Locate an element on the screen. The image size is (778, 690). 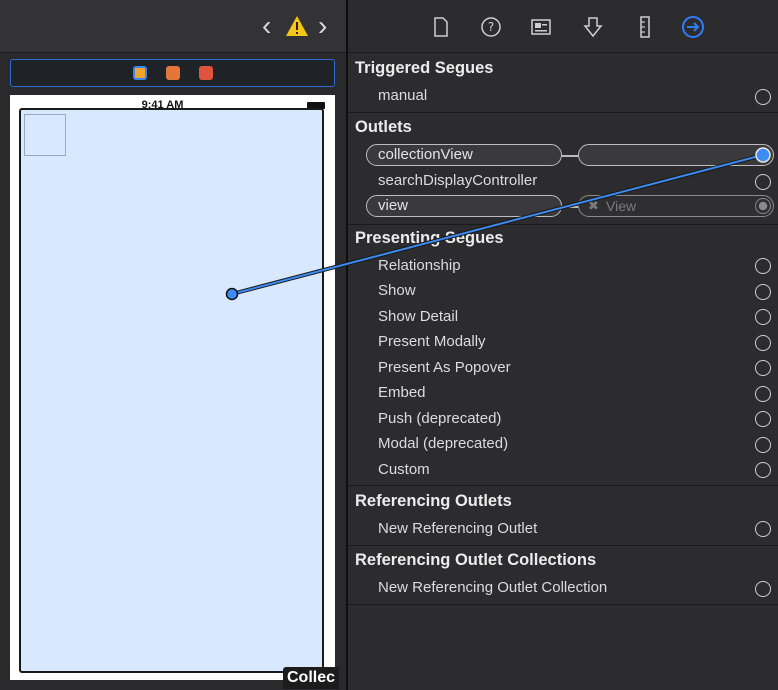
connection-circle-view is located at coordinates (763, 206).